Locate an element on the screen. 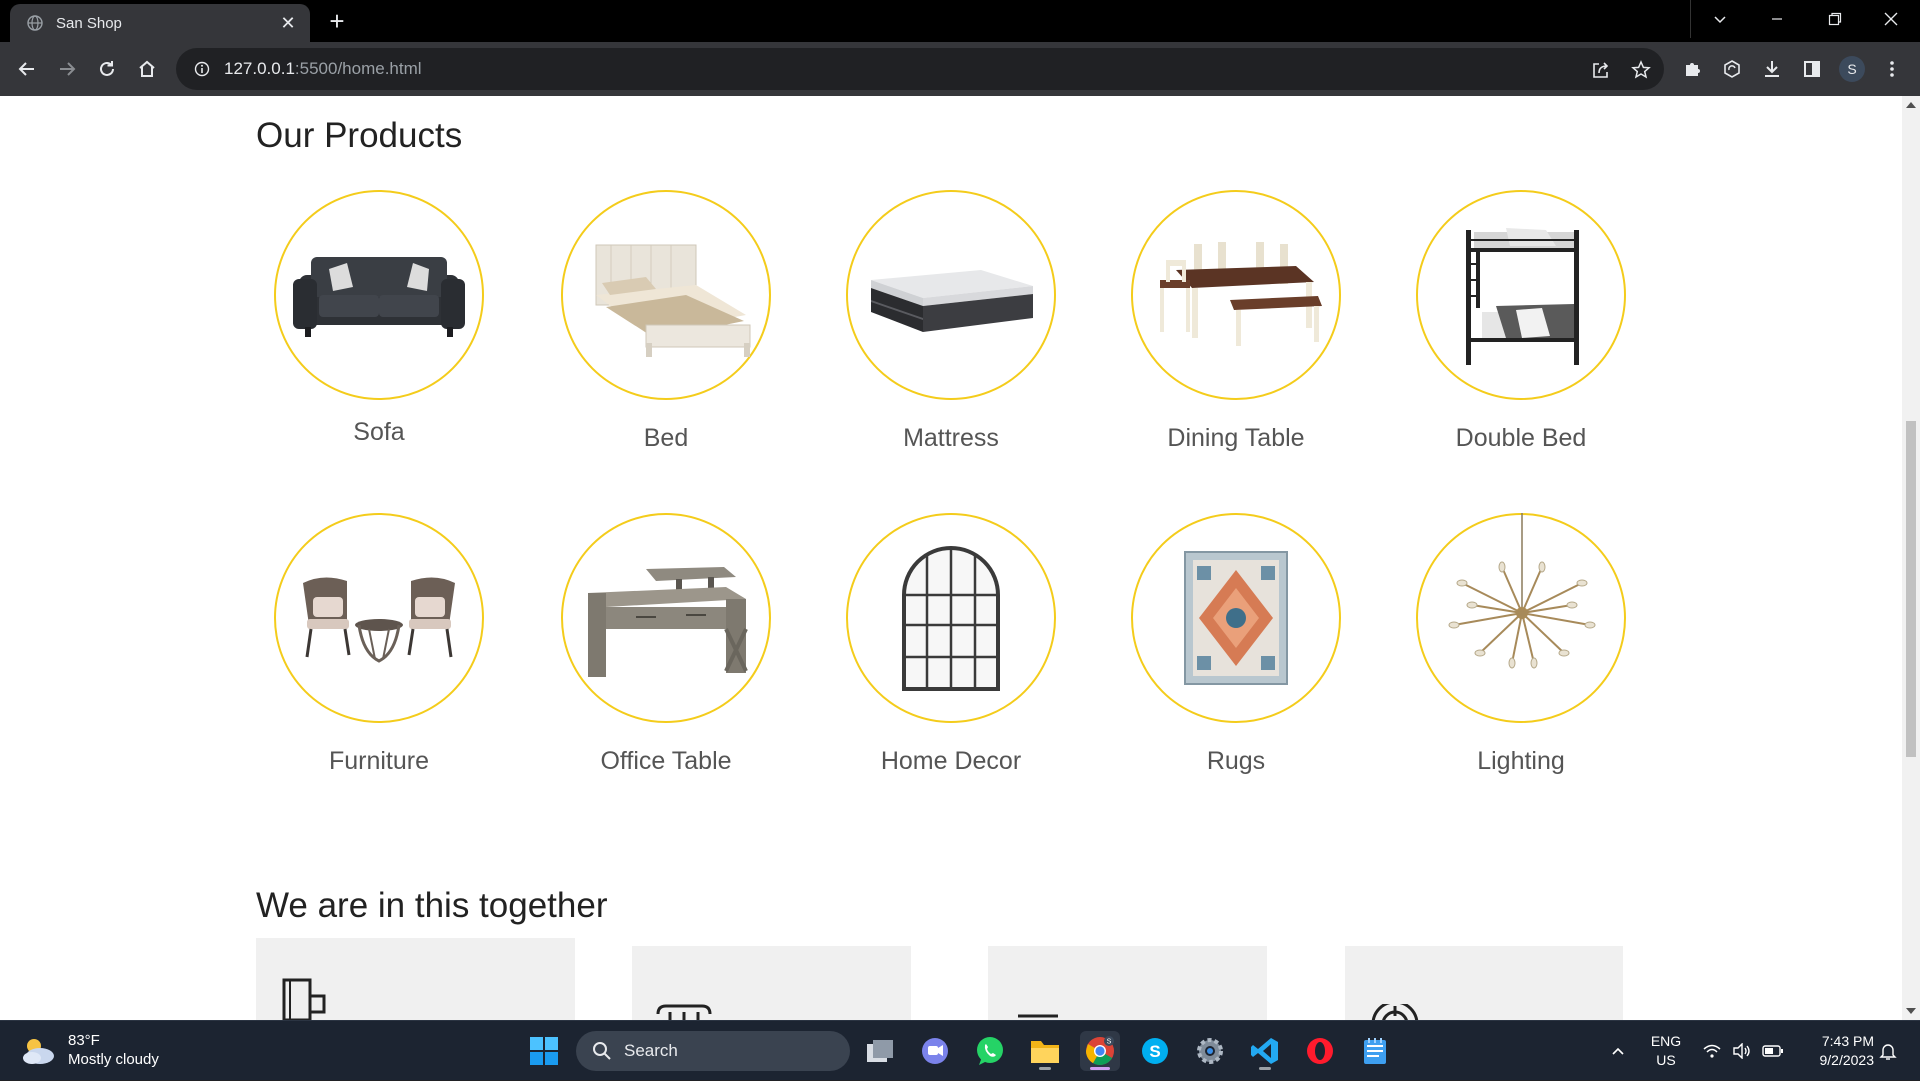 The height and width of the screenshot is (1081, 1920). browser-toolbar: 127.0.0.1:5500/home.html S is located at coordinates (960, 69).